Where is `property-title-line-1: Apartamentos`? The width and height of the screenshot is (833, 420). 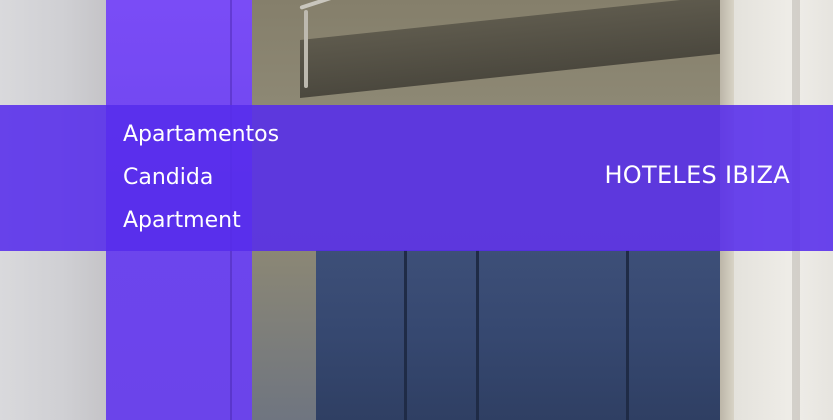
property-title-line-1: Apartamentos is located at coordinates (201, 134).